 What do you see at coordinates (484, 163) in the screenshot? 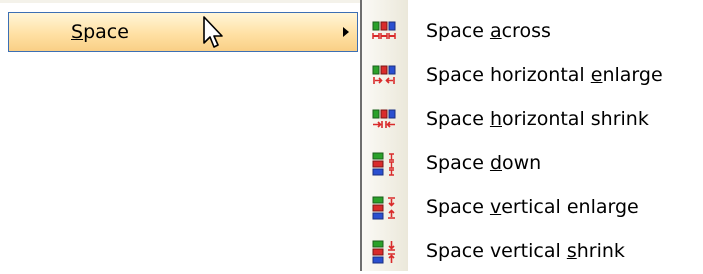
I see `menu-item-label: Space down` at bounding box center [484, 163].